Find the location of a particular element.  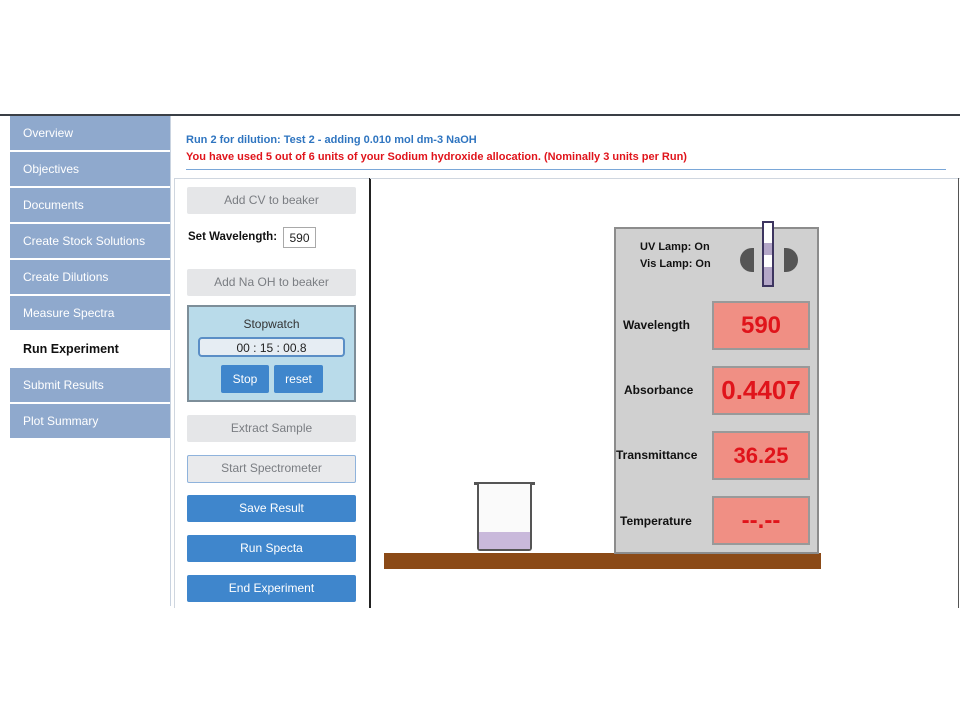

stopwatch-panel: Stopwatch 00 : 15 : 00.8 Stop reset is located at coordinates (271, 353).